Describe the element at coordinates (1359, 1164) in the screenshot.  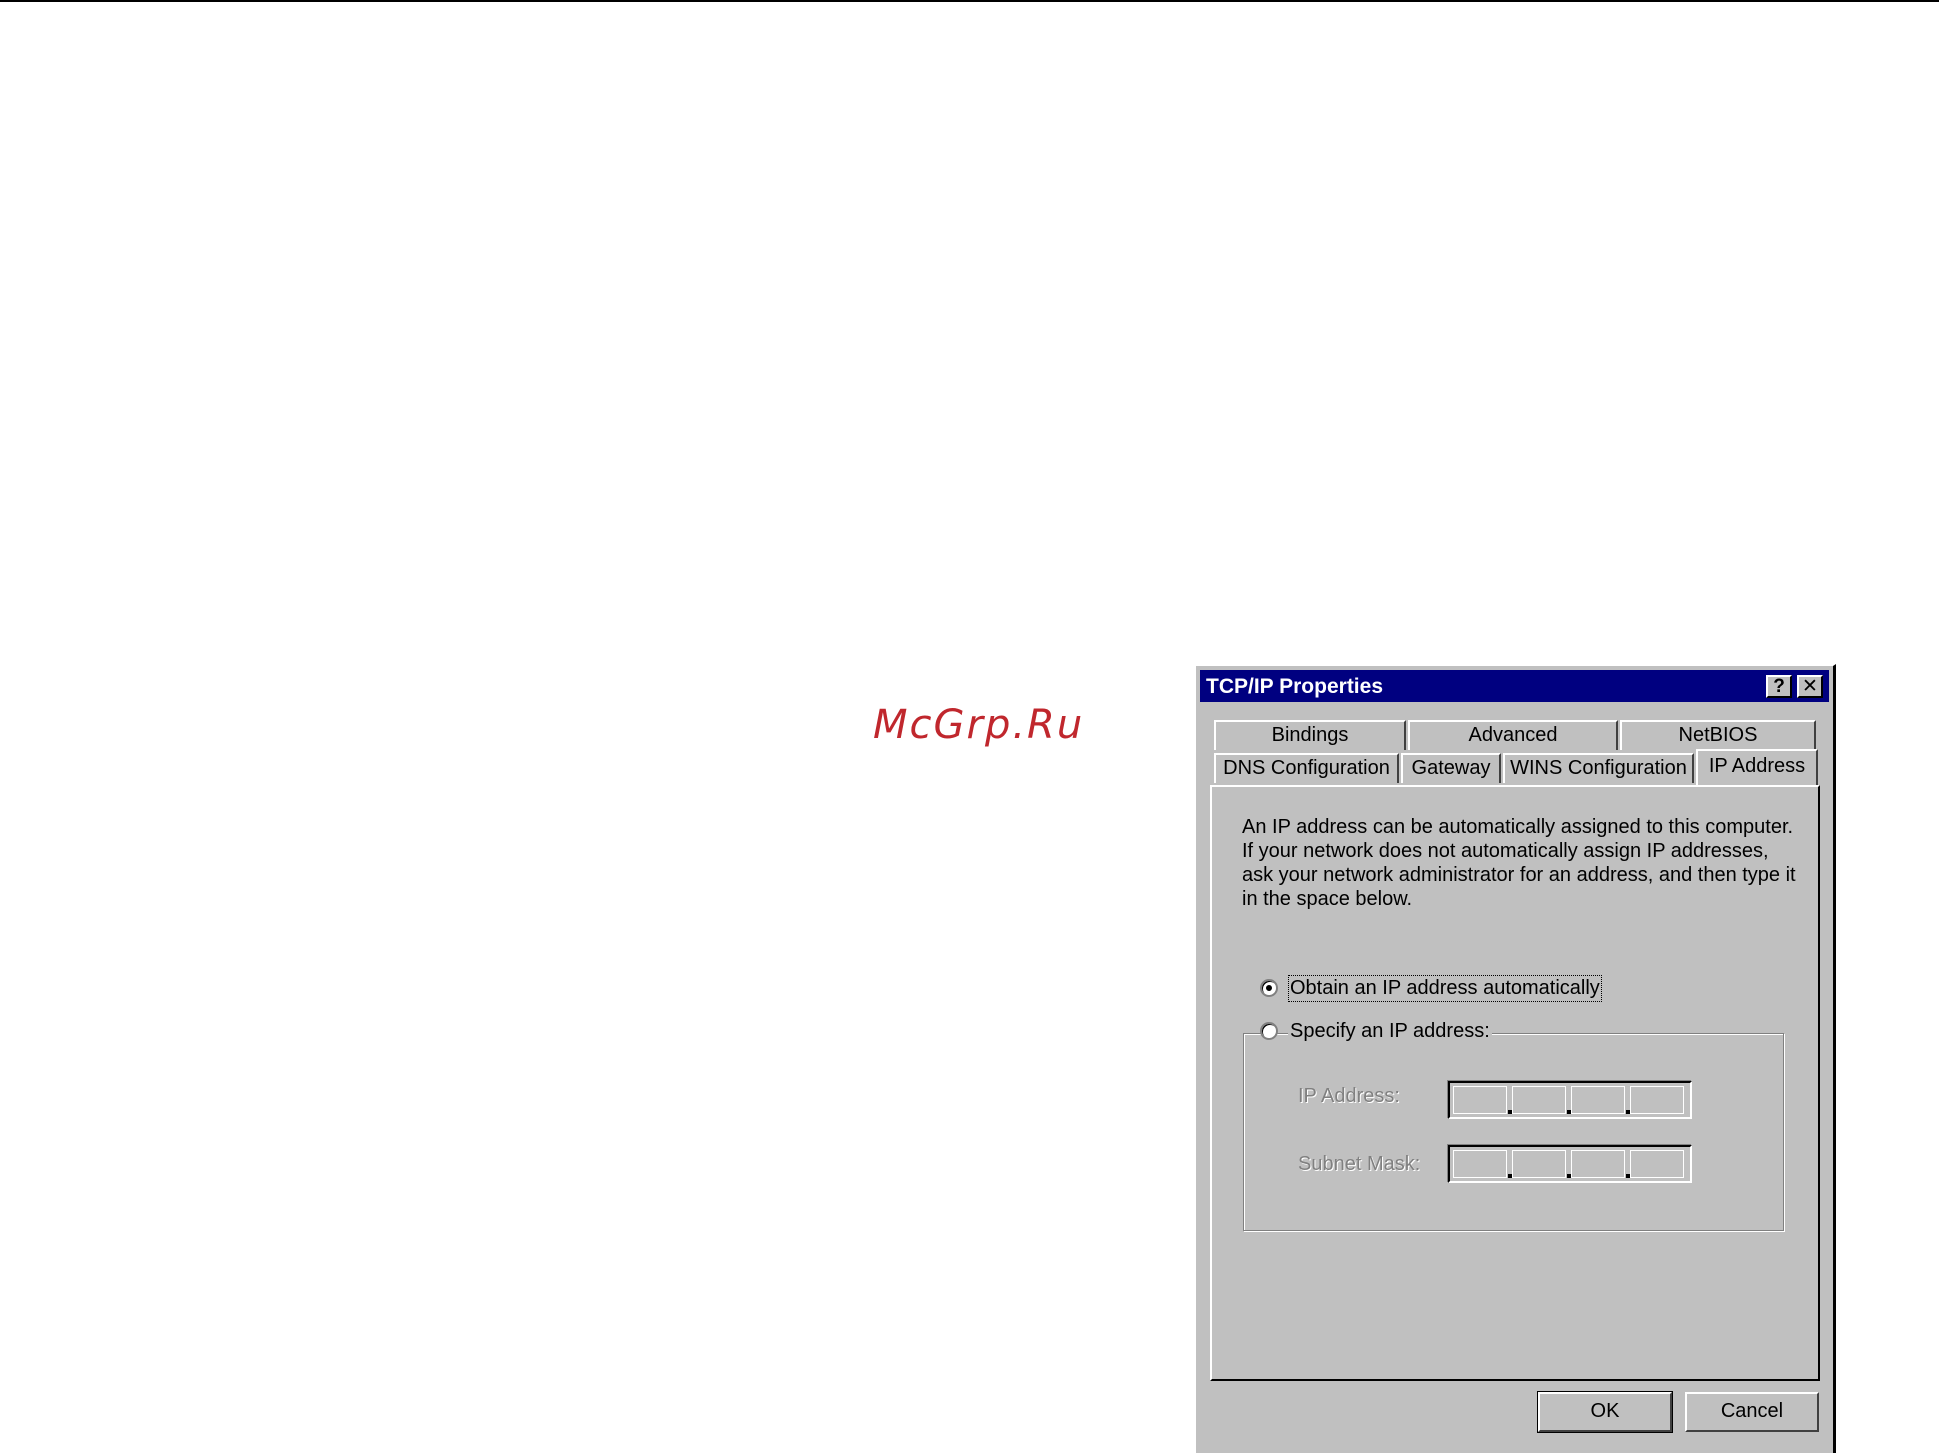
I see `subnet-mask-label: Subnet Mask:` at that location.